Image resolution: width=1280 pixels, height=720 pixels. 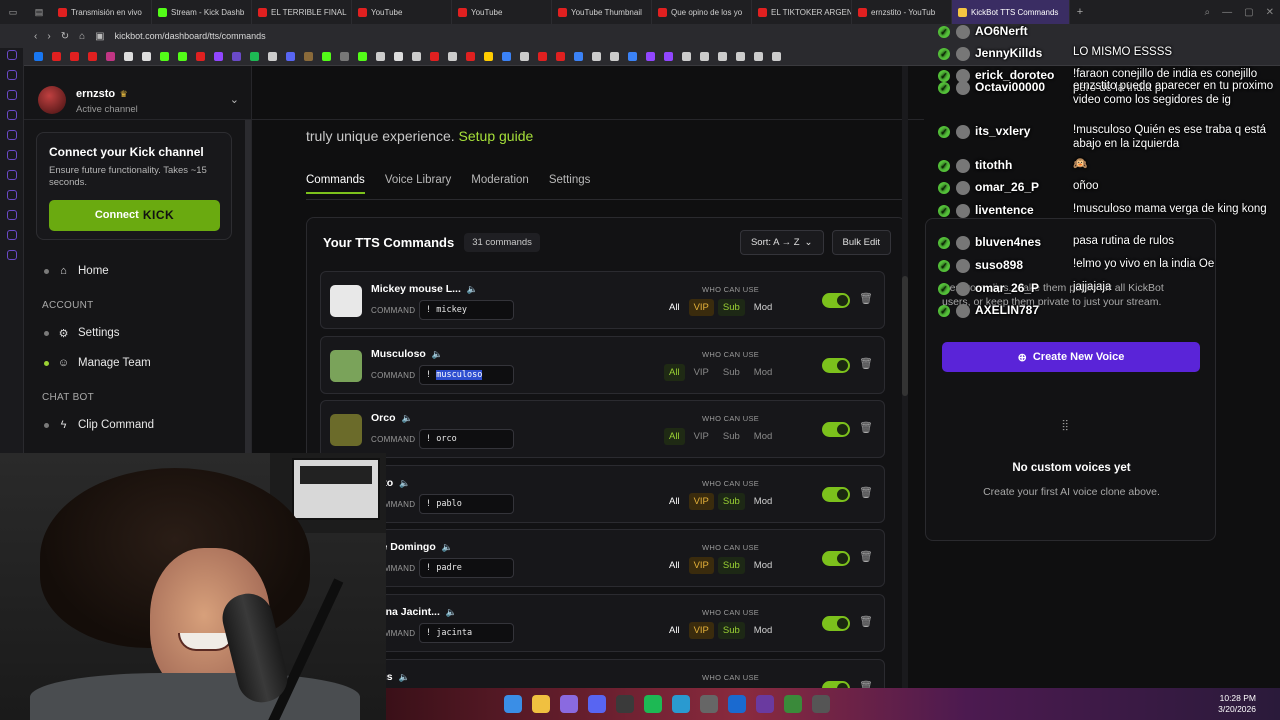 What do you see at coordinates (570, 184) in the screenshot?
I see `tab-settings: Settings` at bounding box center [570, 184].